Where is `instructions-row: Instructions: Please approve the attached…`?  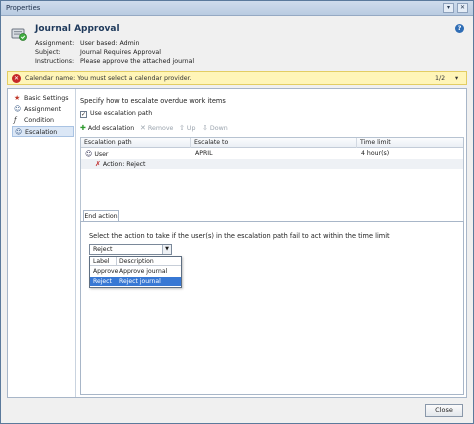 instructions-row: Instructions: Please approve the attached… is located at coordinates (114, 61).